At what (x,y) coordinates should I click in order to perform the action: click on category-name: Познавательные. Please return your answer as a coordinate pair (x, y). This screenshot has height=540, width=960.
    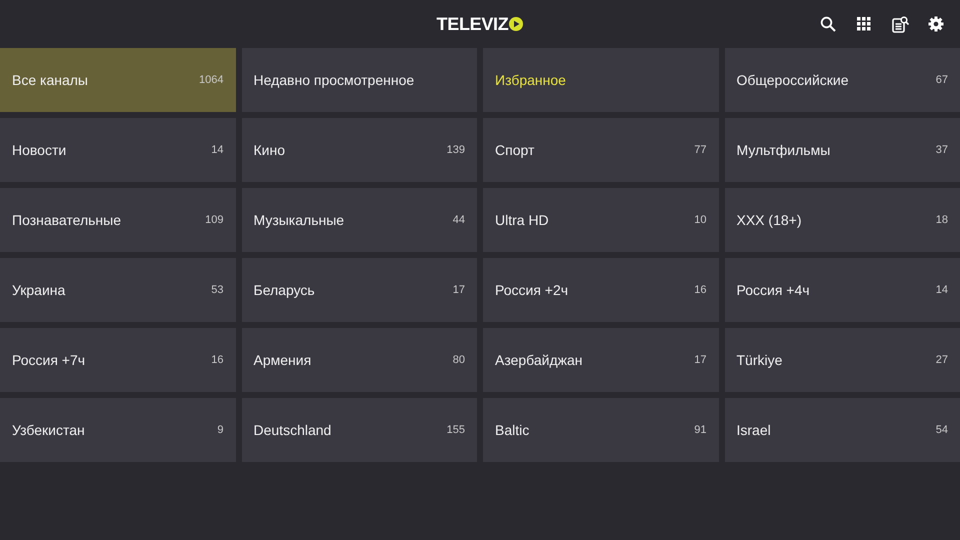
    Looking at the image, I should click on (67, 220).